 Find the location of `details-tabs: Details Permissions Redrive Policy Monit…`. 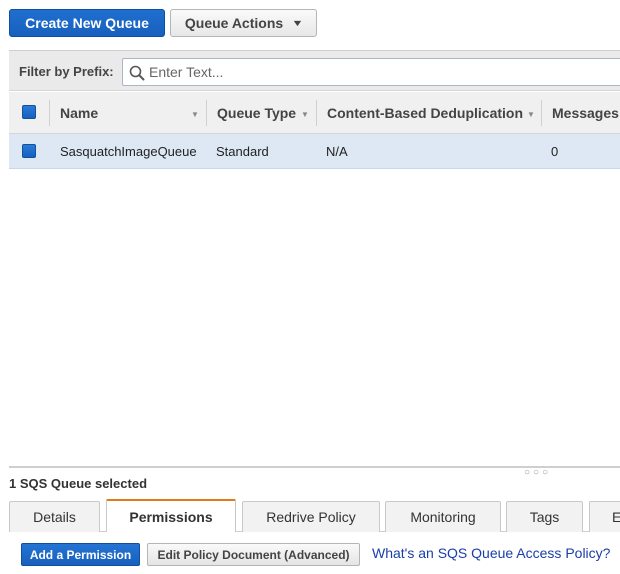

details-tabs: Details Permissions Redrive Policy Monit… is located at coordinates (314, 514).